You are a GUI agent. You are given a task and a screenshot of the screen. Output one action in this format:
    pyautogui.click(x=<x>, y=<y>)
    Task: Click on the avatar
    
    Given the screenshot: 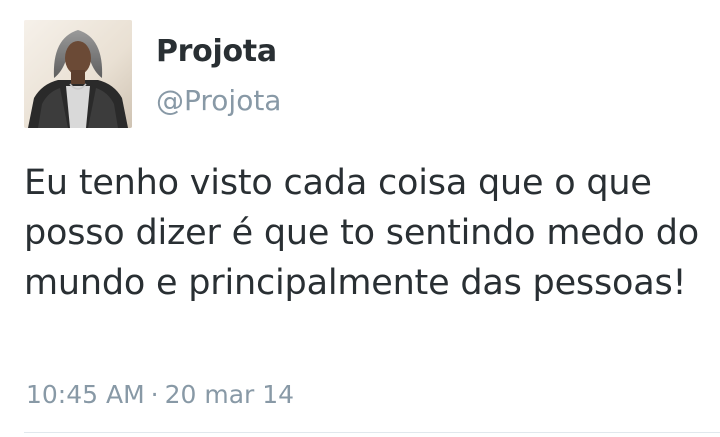 What is the action you would take?
    pyautogui.click(x=78, y=74)
    